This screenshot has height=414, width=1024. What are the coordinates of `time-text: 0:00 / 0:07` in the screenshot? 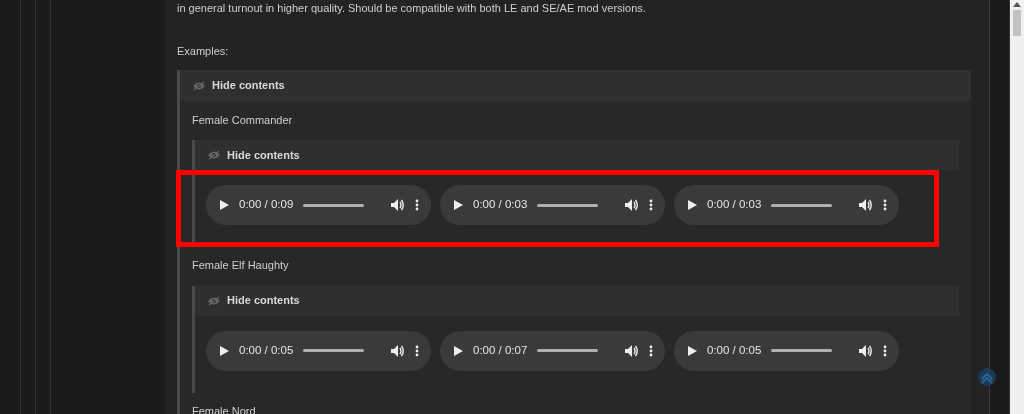 It's located at (500, 350).